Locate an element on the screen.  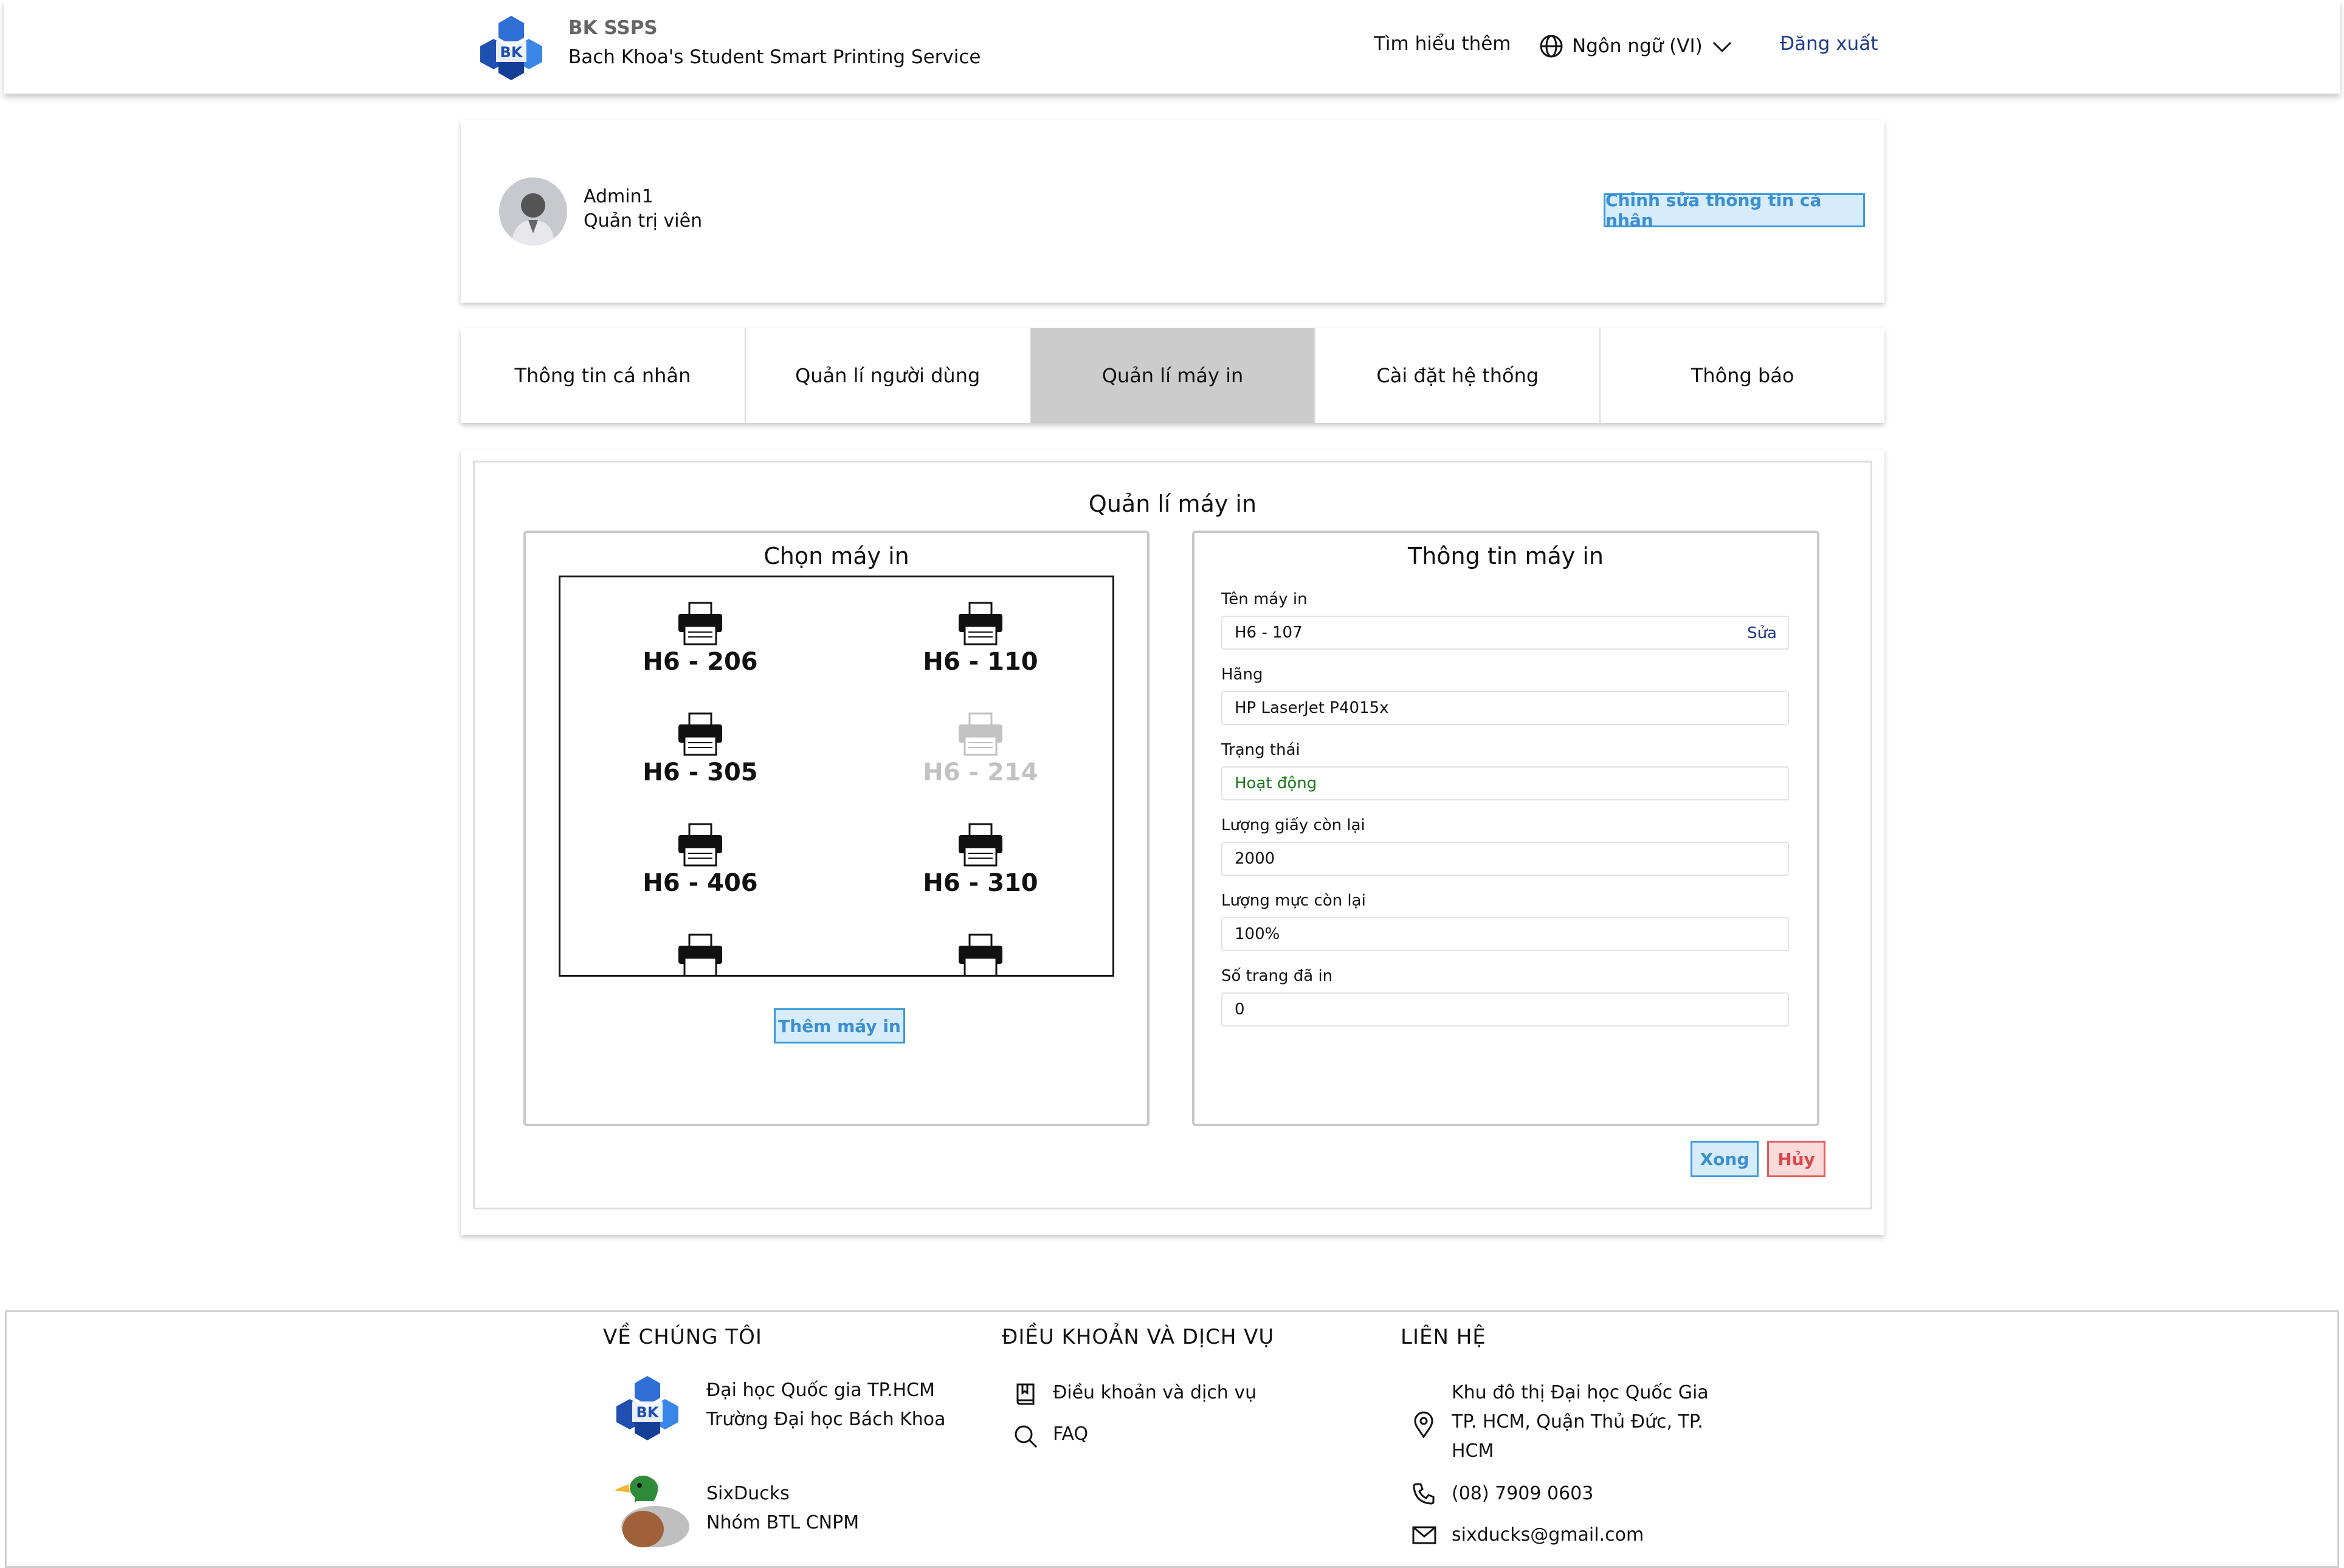
ink-remaining-value: 100% is located at coordinates (1257, 934).